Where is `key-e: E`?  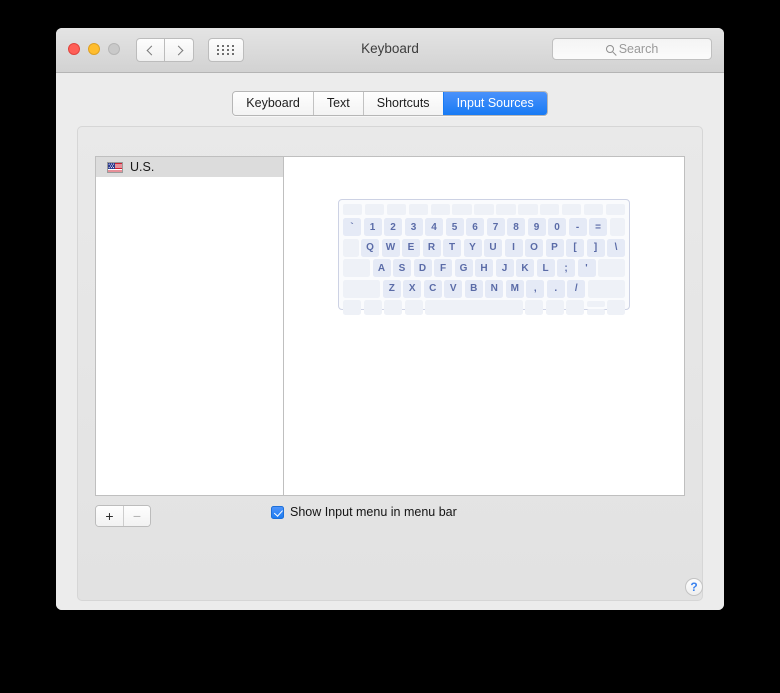
key-e: E is located at coordinates (411, 247).